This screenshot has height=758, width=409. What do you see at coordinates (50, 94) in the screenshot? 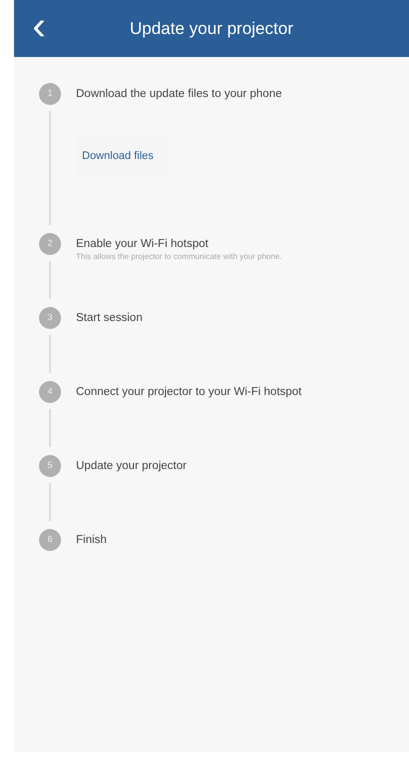
I see `step-number: 1` at bounding box center [50, 94].